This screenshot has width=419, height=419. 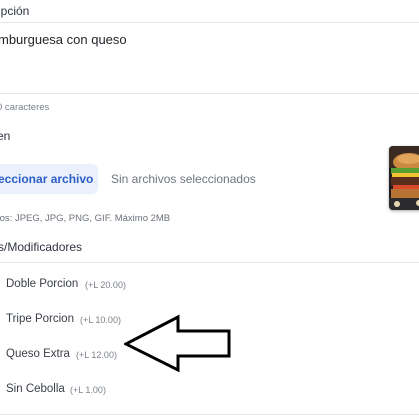 I want to click on modifier-price: (+L 10.00), so click(x=100, y=320).